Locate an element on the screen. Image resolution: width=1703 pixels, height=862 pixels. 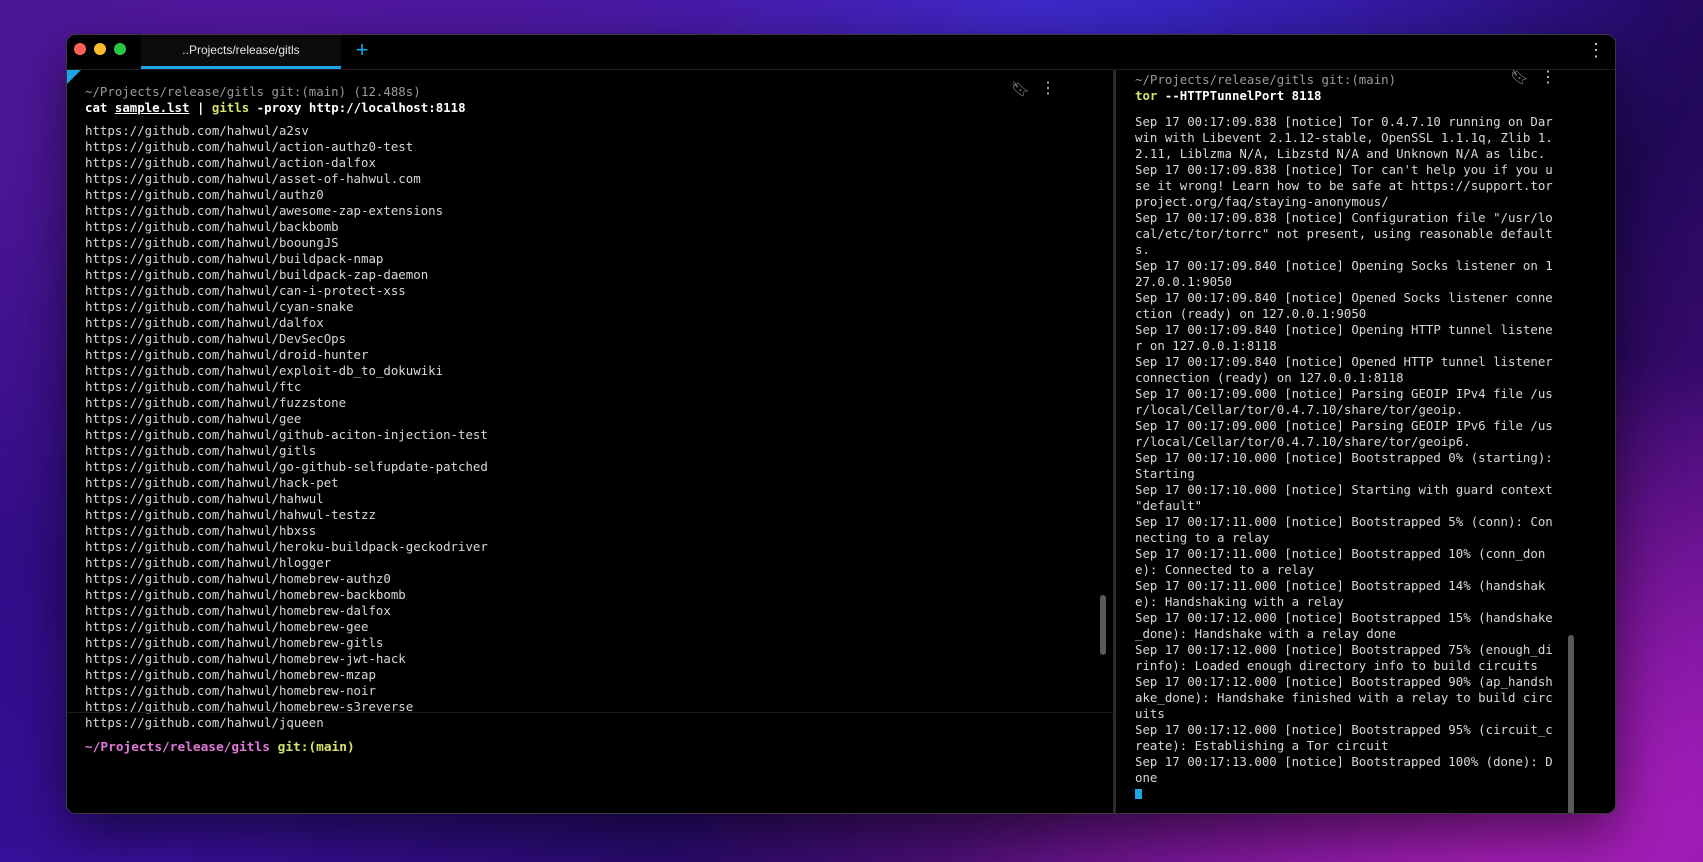
output-line: https://github.com/hahwul/homebrew-gitls is located at coordinates (234, 642).